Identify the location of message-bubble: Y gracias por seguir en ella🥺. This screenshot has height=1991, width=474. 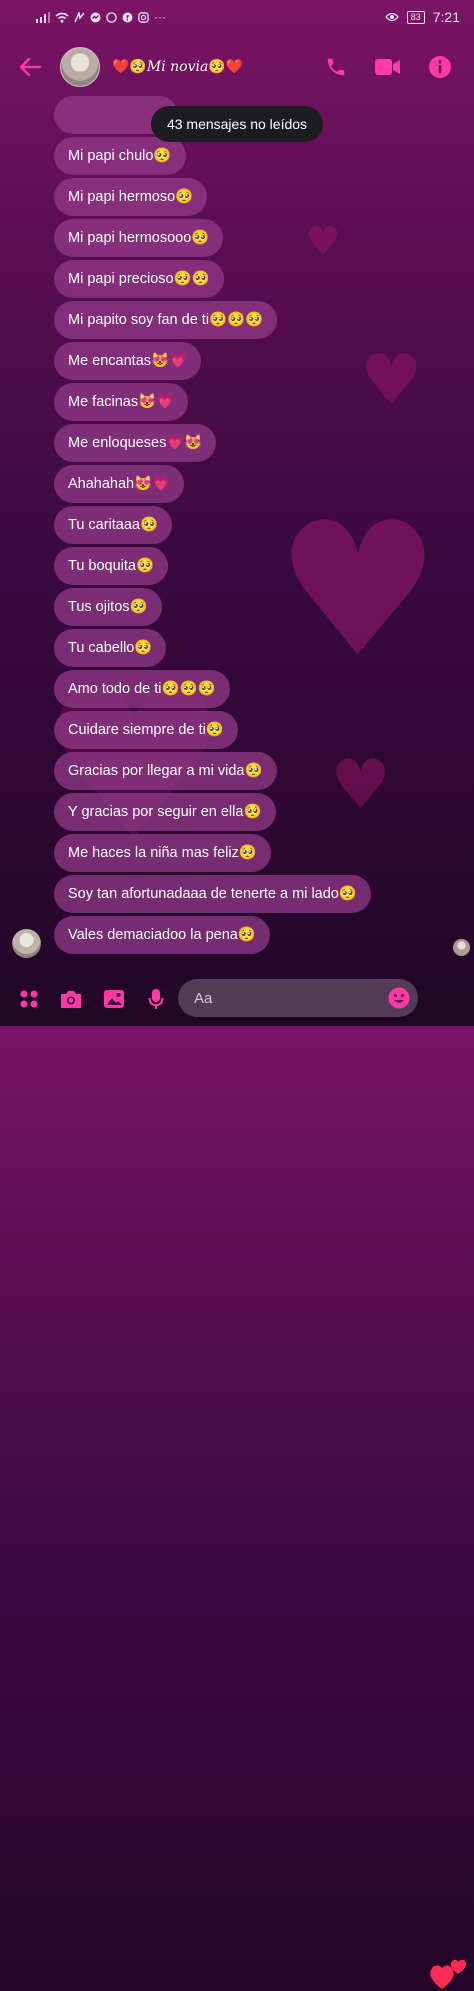
(165, 812).